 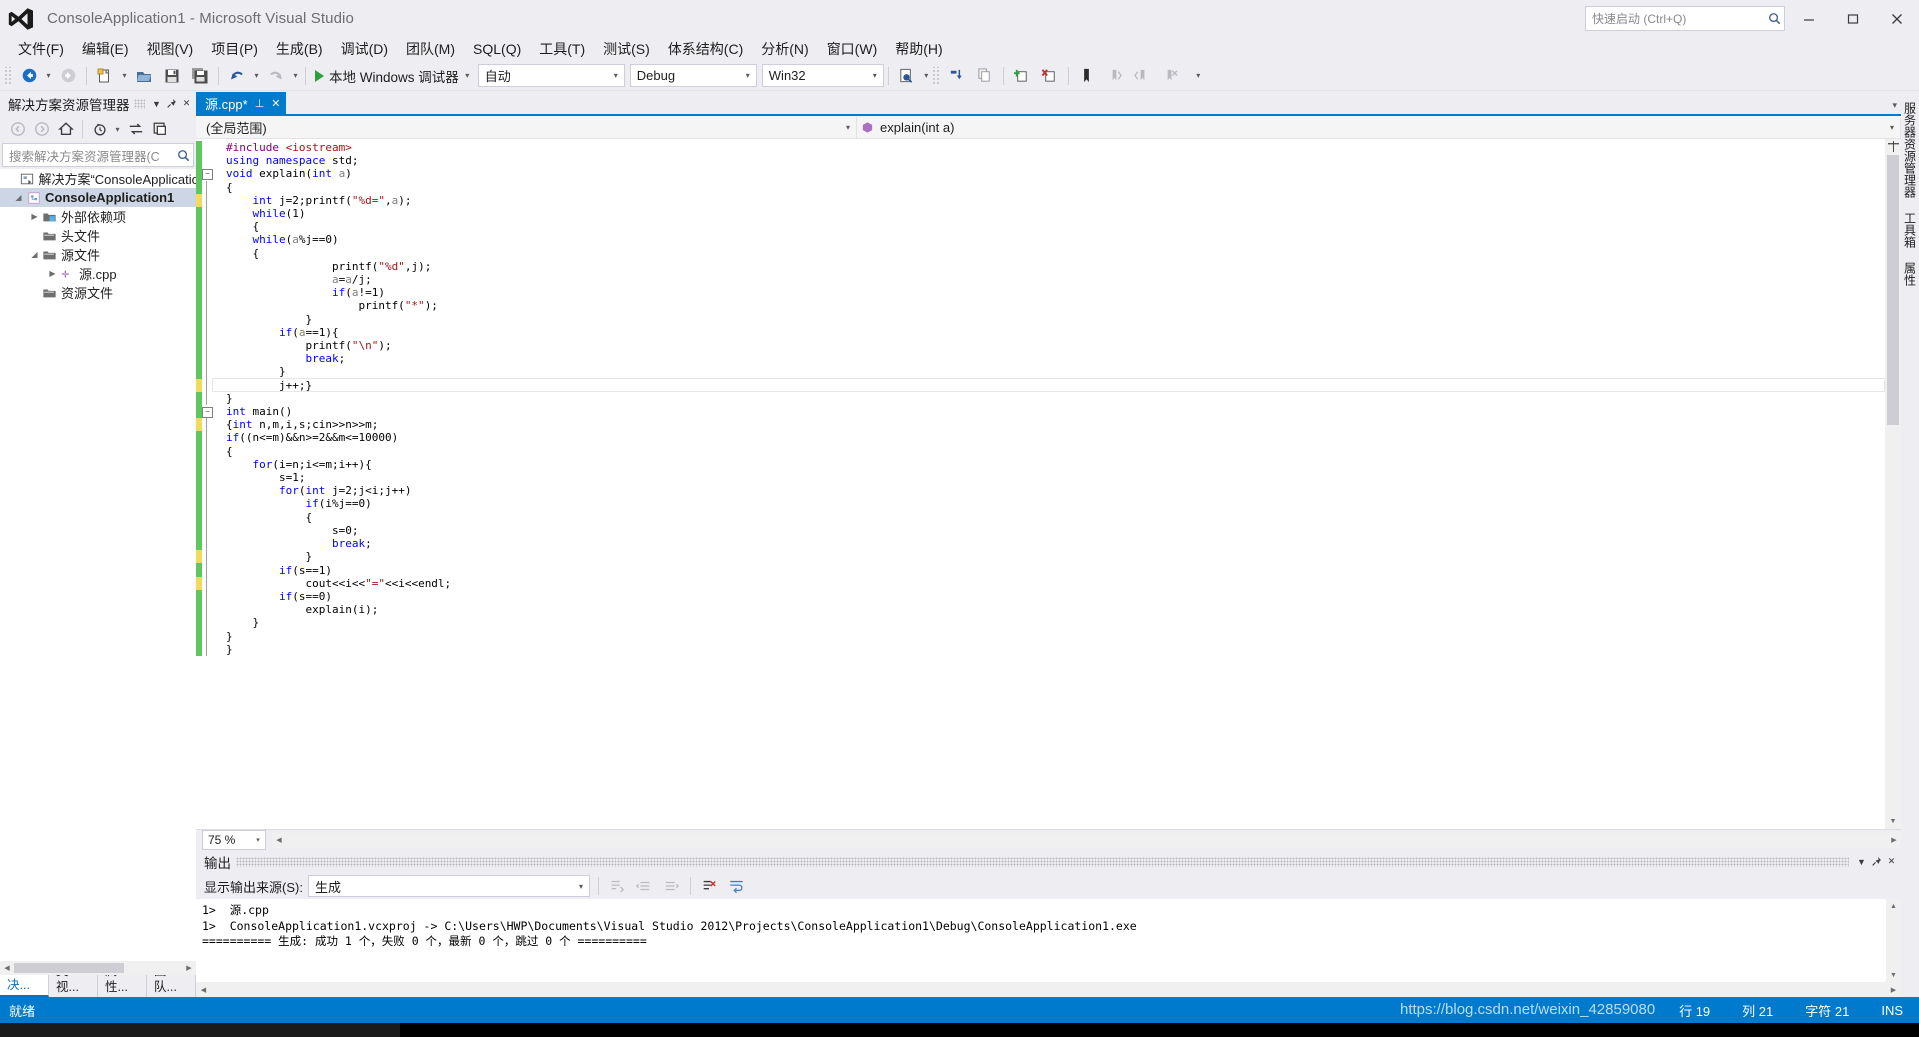 What do you see at coordinates (1893, 940) in the screenshot?
I see `output-vertical-scrollbar: ▲ ▼` at bounding box center [1893, 940].